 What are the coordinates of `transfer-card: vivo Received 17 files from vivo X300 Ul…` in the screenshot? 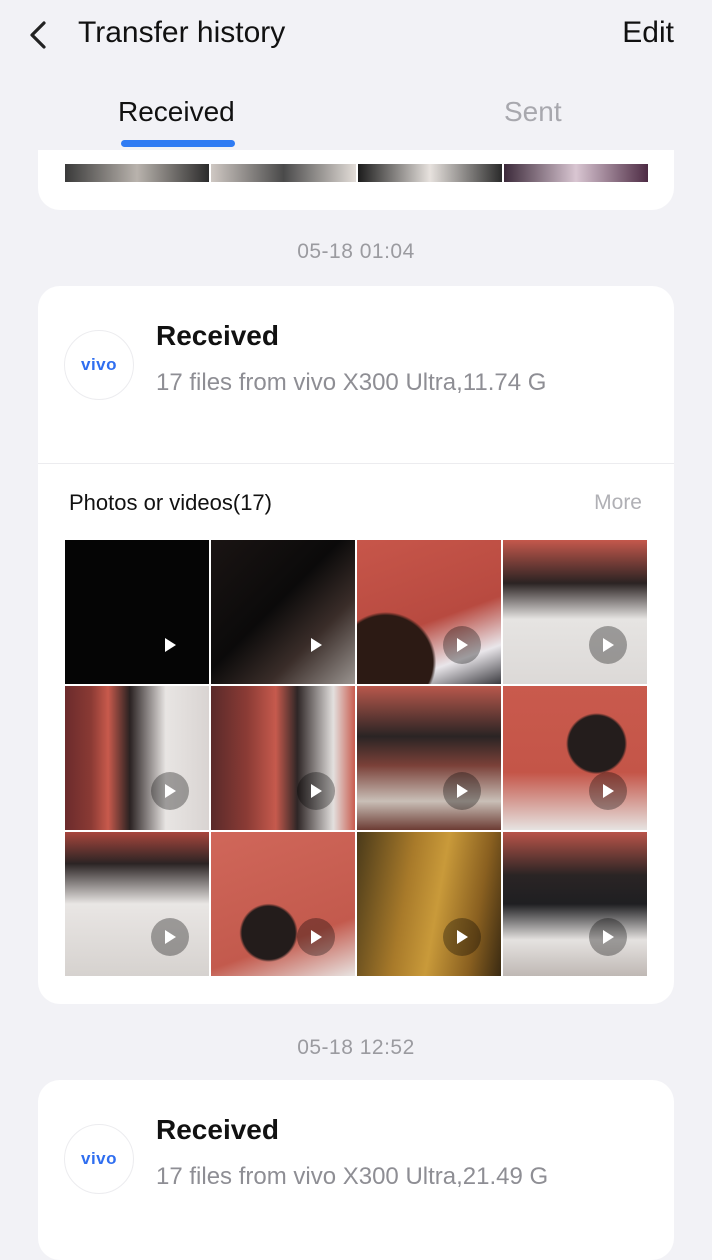 It's located at (356, 1170).